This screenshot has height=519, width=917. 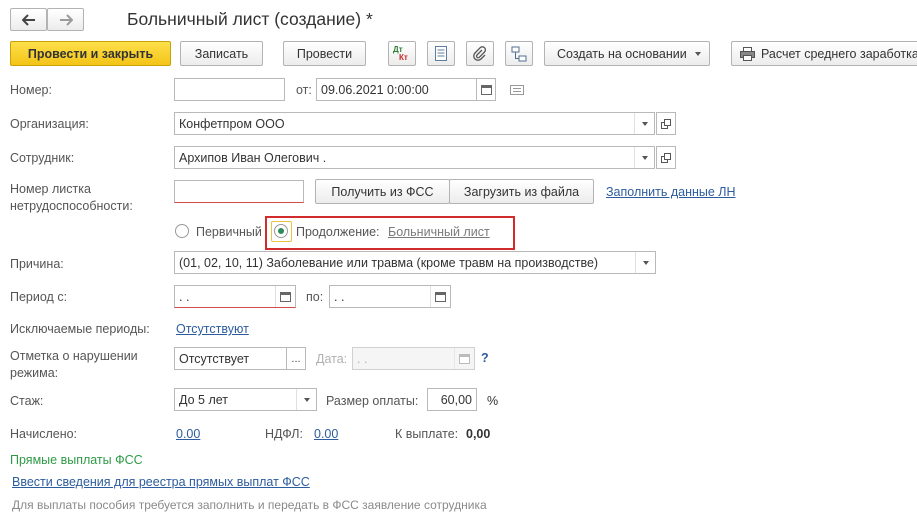 What do you see at coordinates (304, 90) in the screenshot?
I see `date-from-label: от:` at bounding box center [304, 90].